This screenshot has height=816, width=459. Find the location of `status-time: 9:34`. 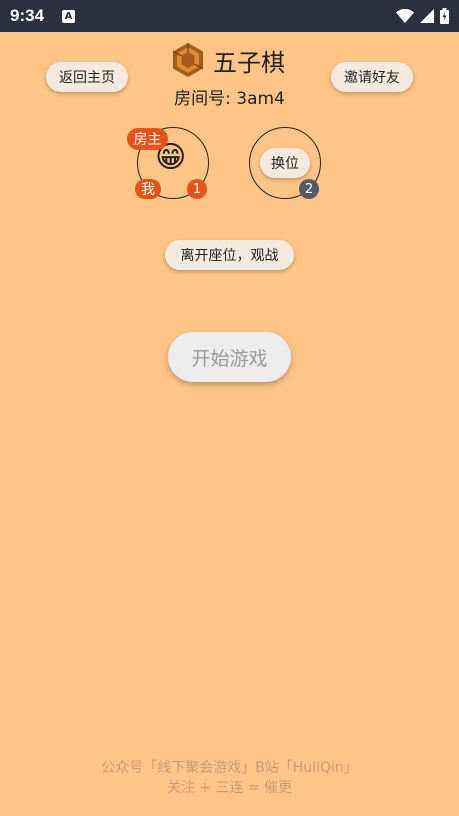

status-time: 9:34 is located at coordinates (27, 15).